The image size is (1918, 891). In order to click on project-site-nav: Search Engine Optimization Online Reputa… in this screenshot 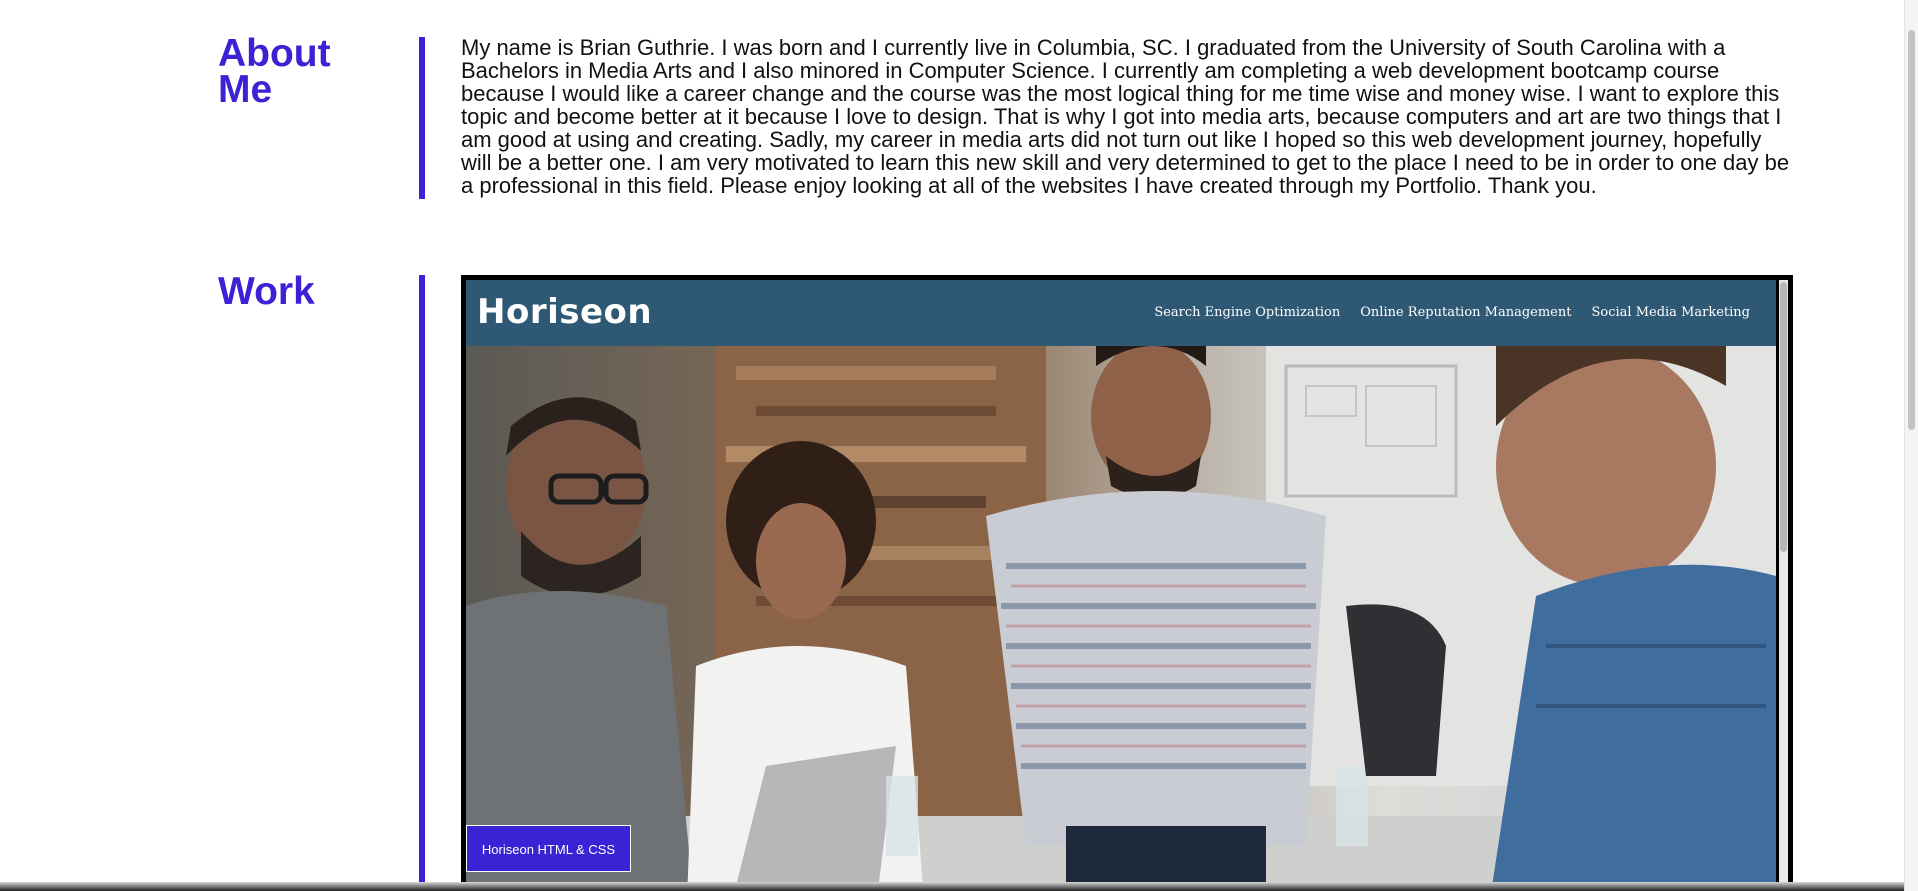, I will do `click(1452, 312)`.